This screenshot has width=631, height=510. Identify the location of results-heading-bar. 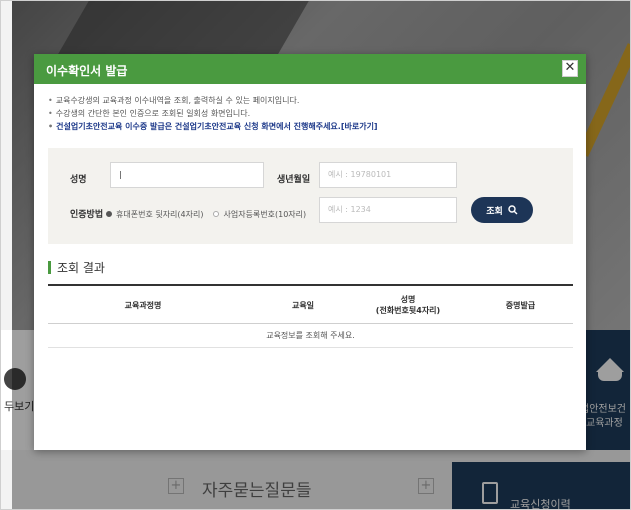
(49, 267).